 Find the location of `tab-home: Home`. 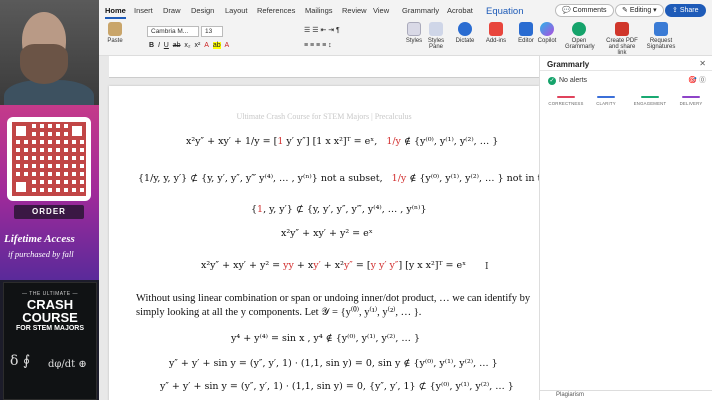

tab-home: Home is located at coordinates (115, 12).